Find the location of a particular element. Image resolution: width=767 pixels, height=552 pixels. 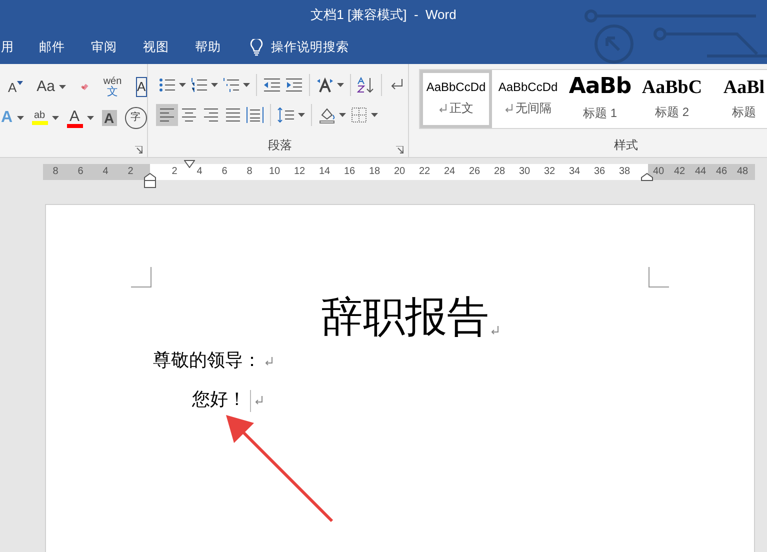

phonetic-guide-button: wén 文 is located at coordinates (112, 87).